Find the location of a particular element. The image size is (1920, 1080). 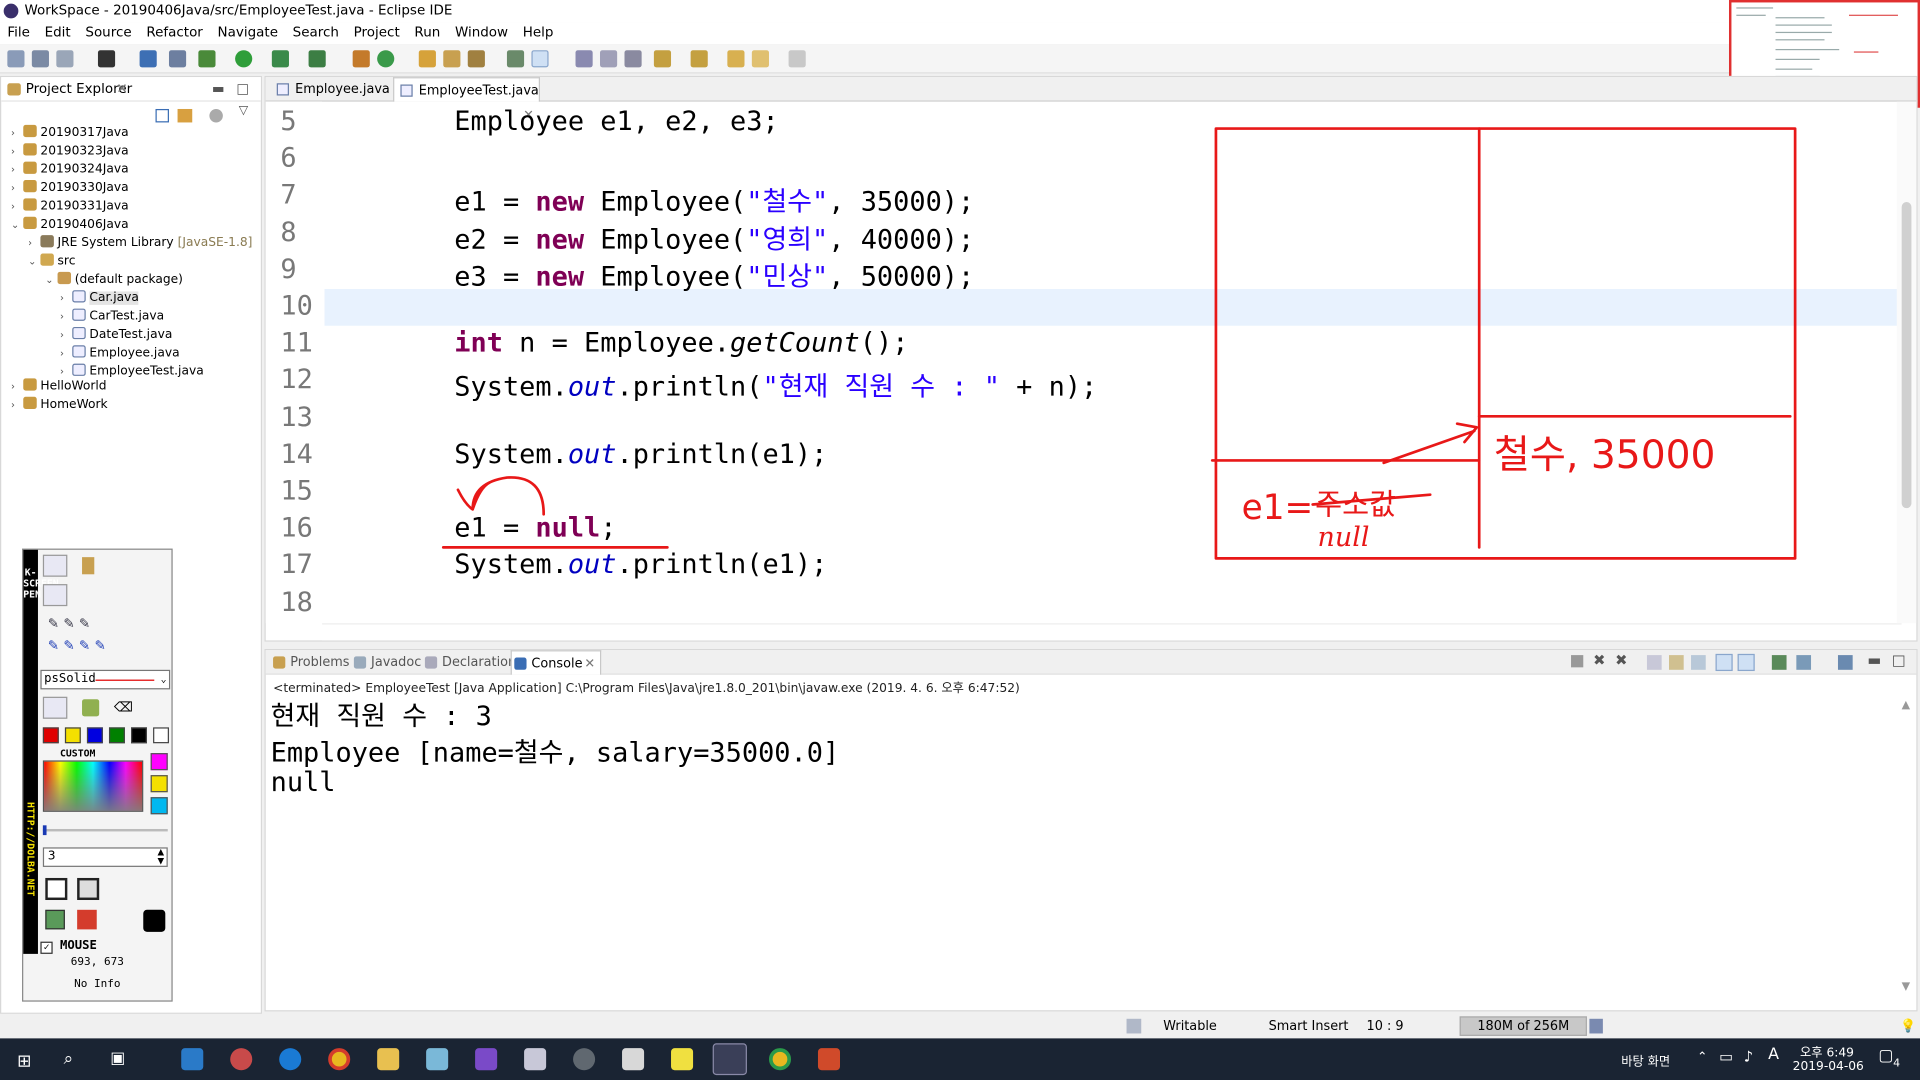

code-line: e1 = new Employee("철수", 35000); is located at coordinates (714, 199).